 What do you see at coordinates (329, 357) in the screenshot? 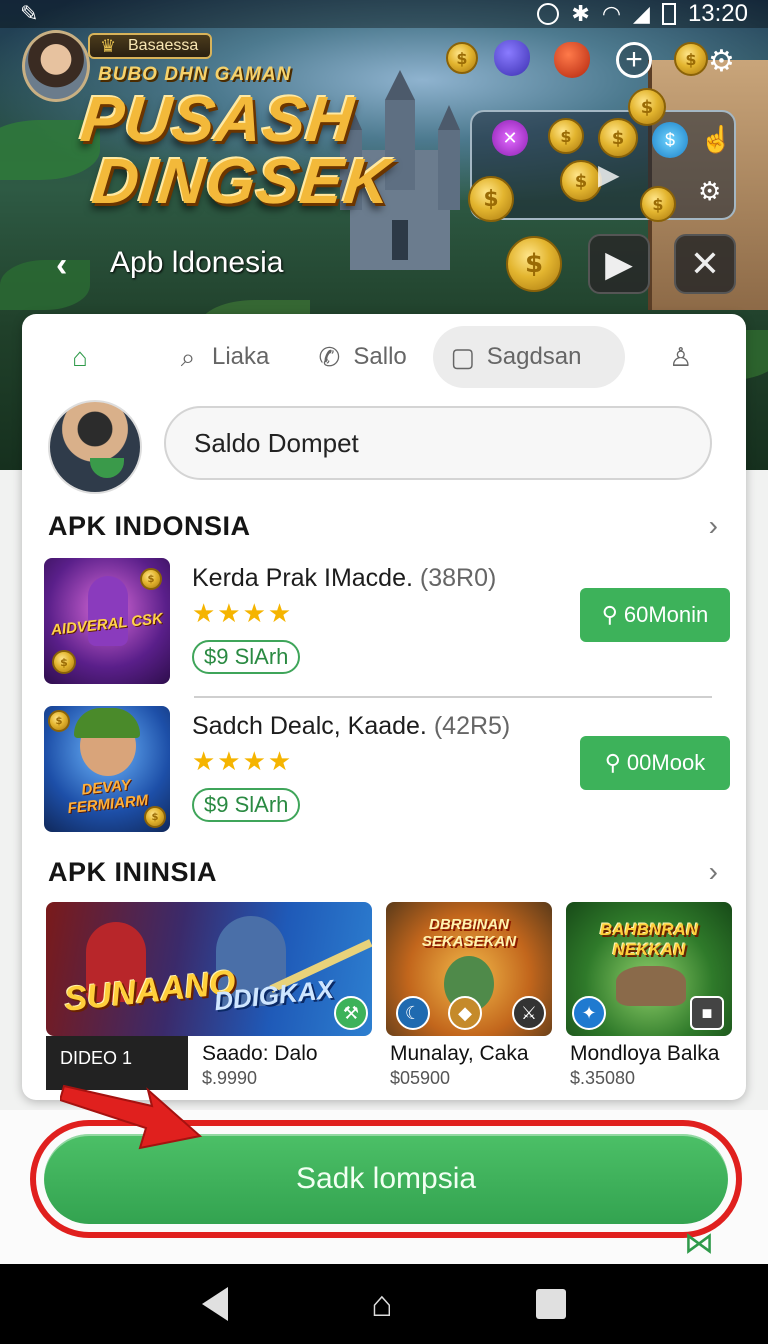
I see `chat-icon: ✆` at bounding box center [329, 357].